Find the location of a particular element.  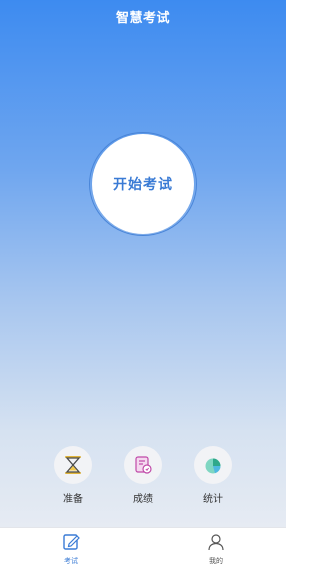

pie-chart-icon is located at coordinates (213, 466).